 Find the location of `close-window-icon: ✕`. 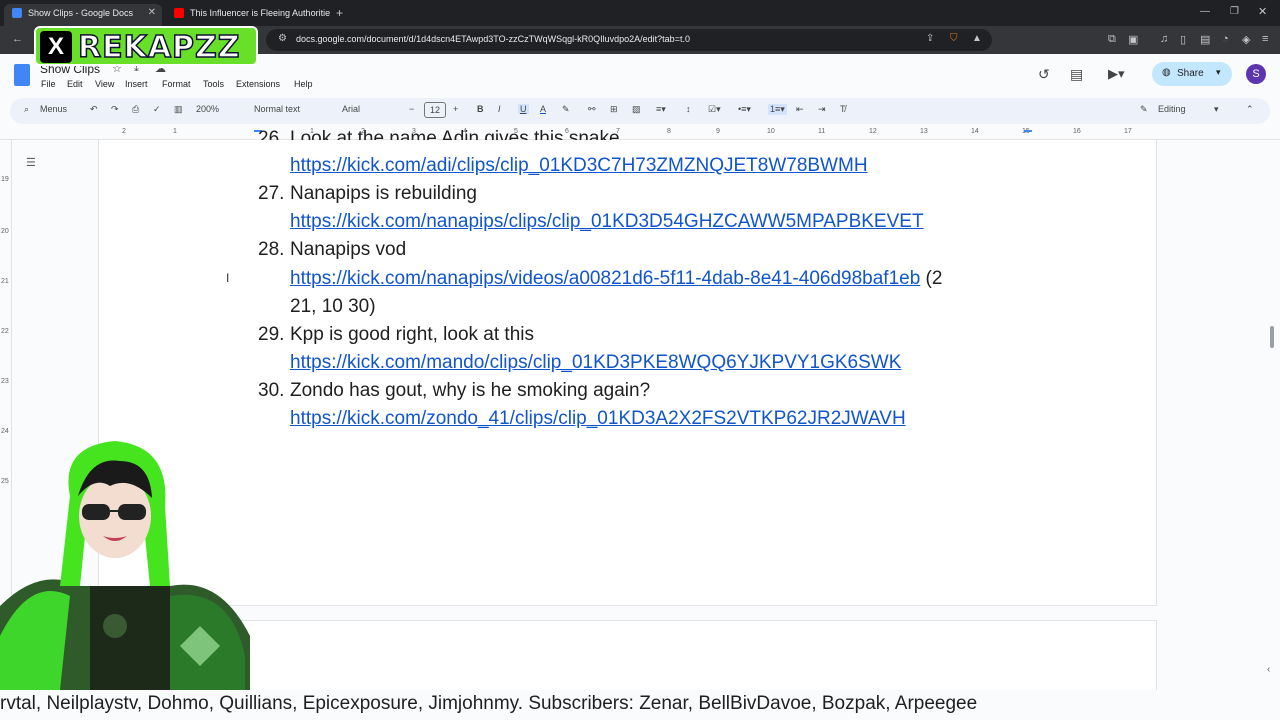

close-window-icon: ✕ is located at coordinates (1262, 11).